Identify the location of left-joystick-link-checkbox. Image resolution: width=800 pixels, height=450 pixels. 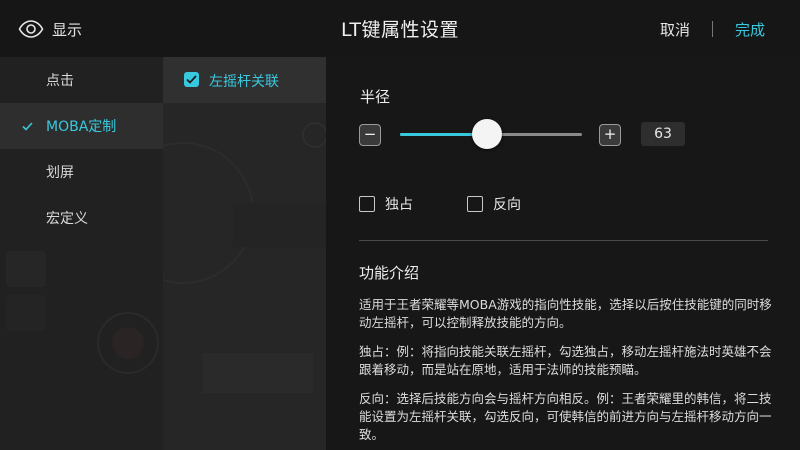
(191, 79).